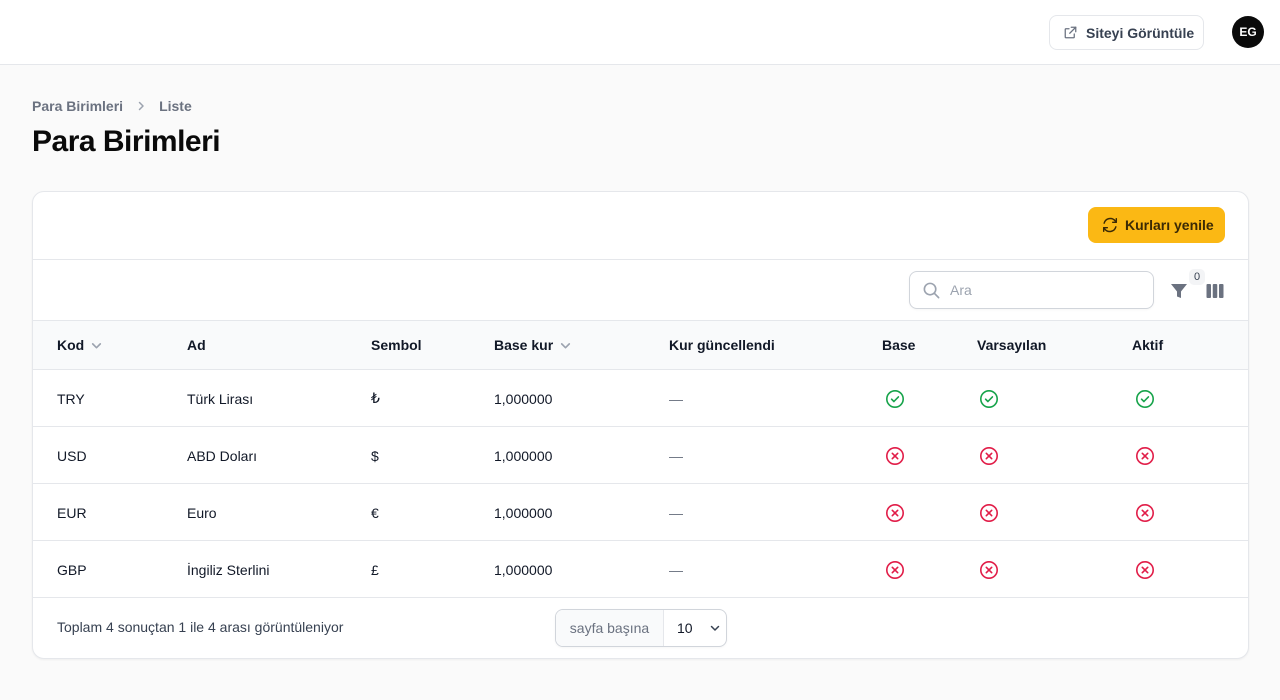  I want to click on user-avatar: EG, so click(1248, 32).